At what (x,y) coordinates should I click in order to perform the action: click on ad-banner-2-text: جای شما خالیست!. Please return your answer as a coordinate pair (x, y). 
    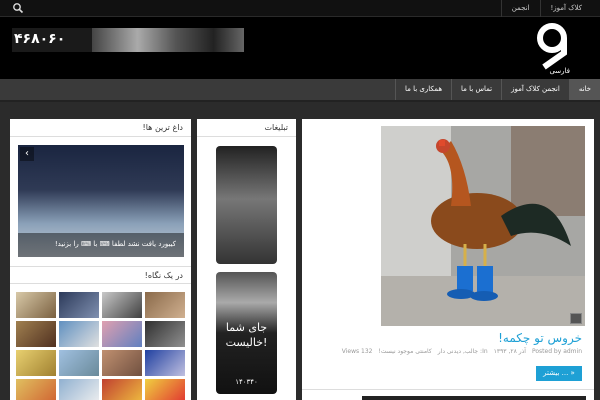
    Looking at the image, I should click on (246, 335).